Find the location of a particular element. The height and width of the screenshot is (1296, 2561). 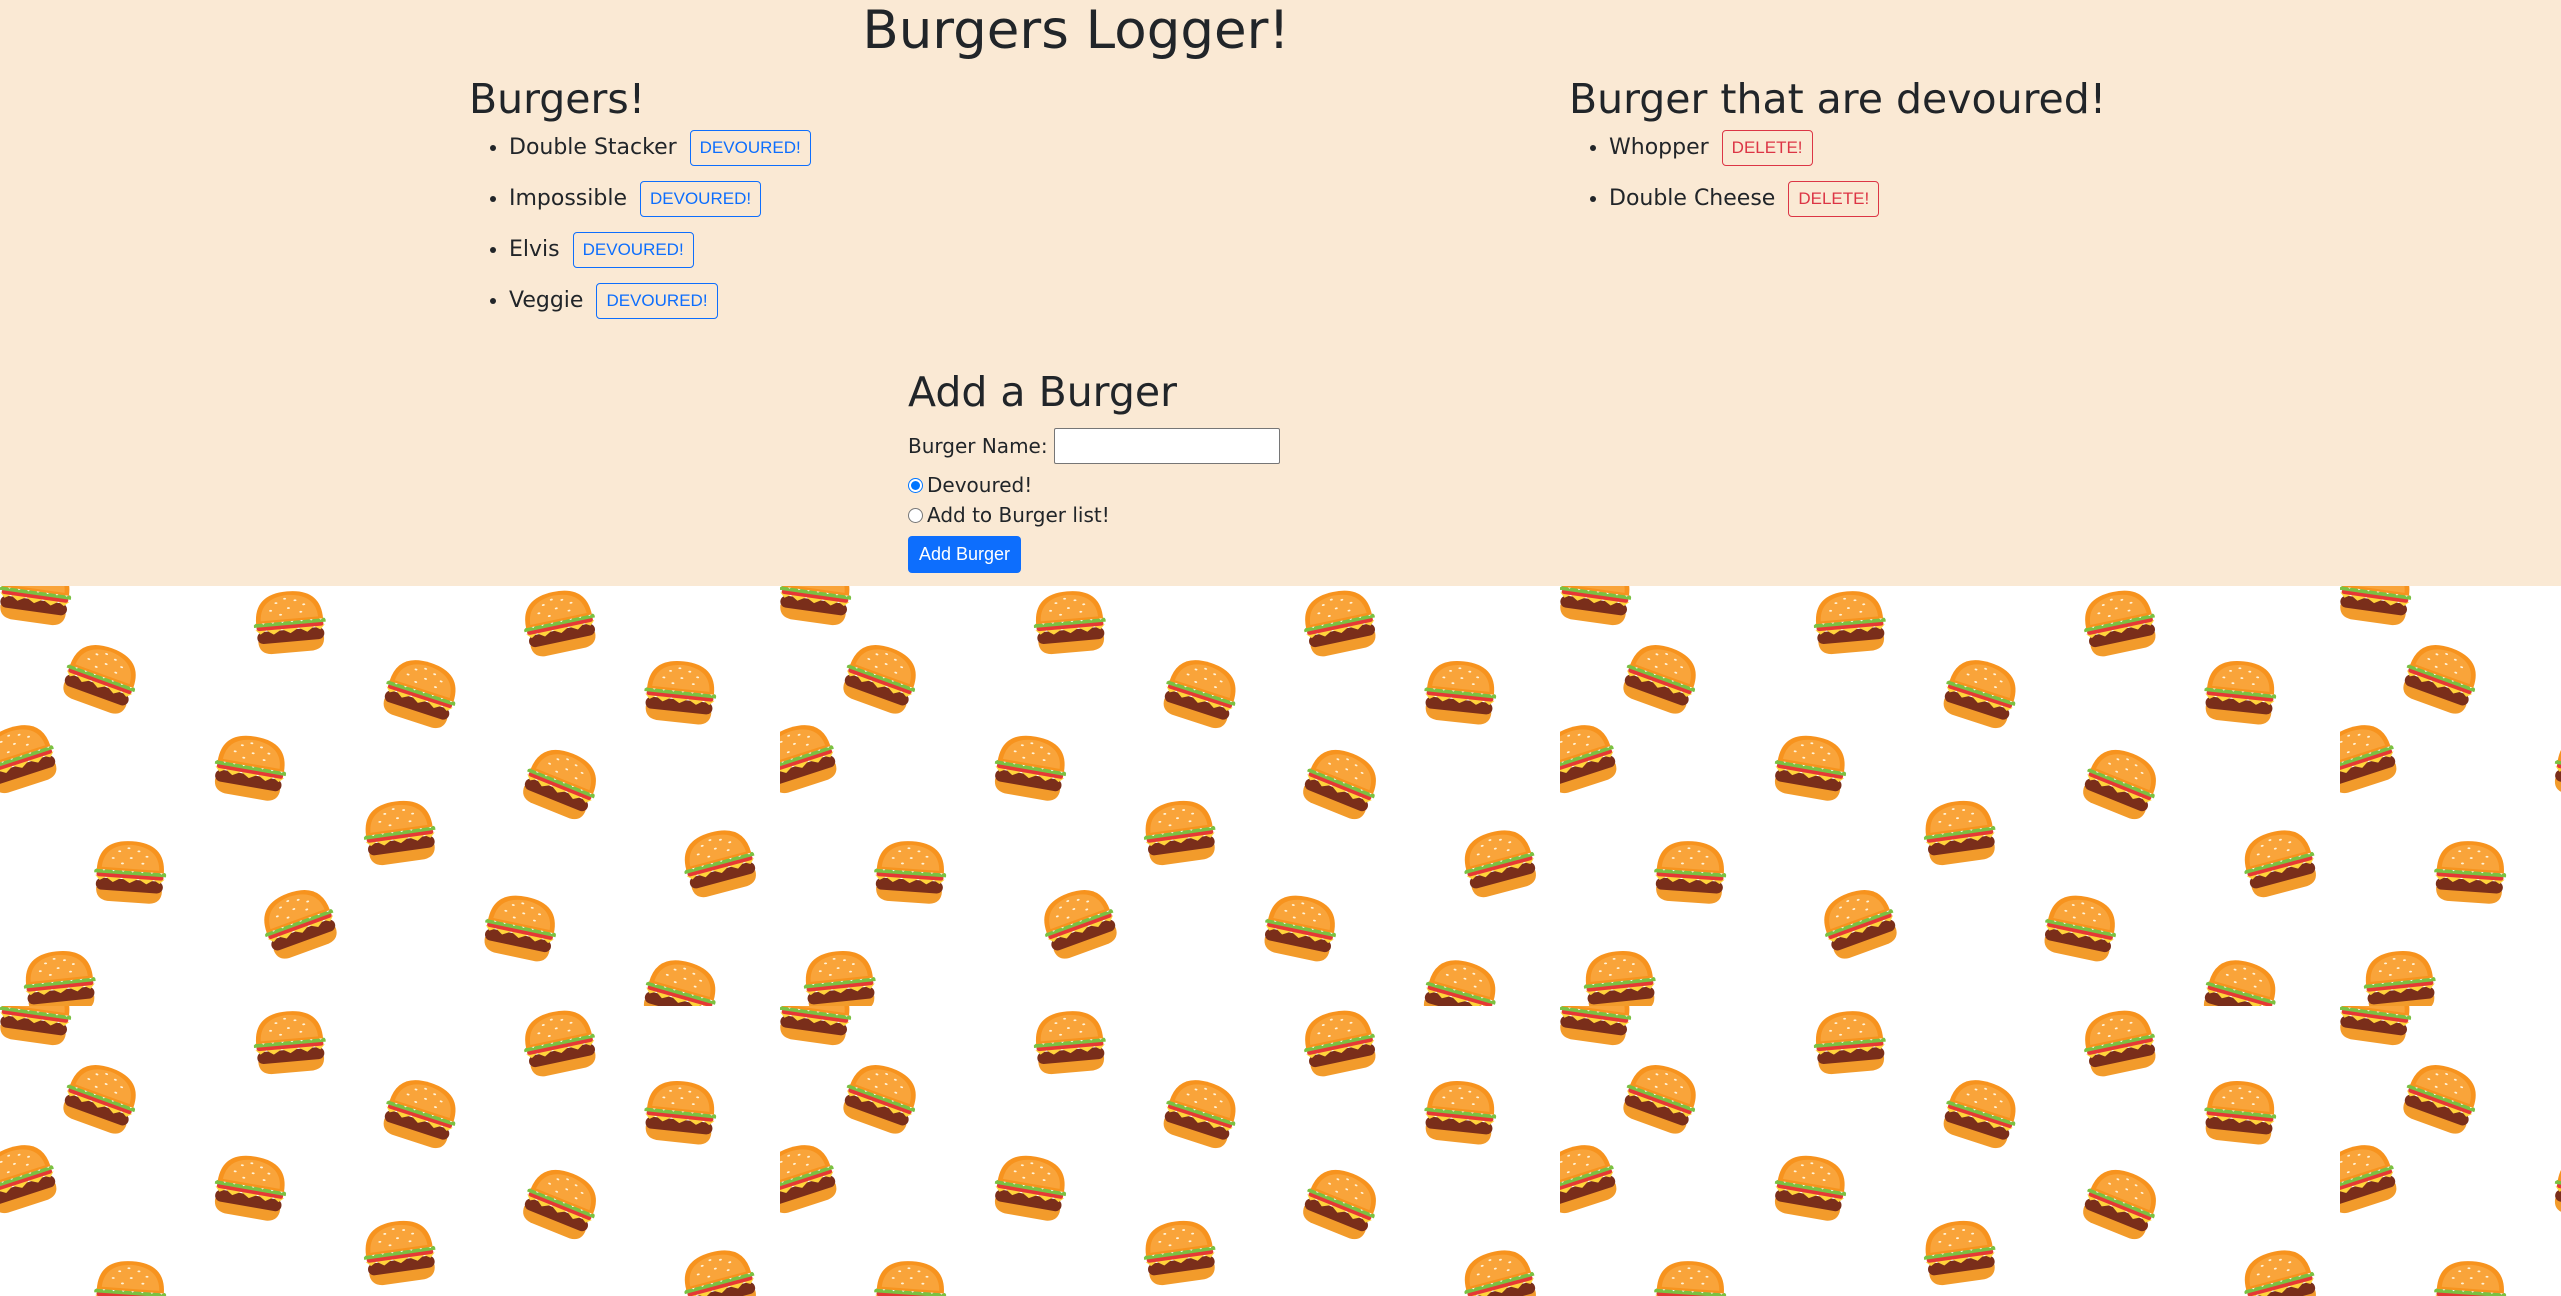

burger-name: Double Stacker is located at coordinates (593, 147).